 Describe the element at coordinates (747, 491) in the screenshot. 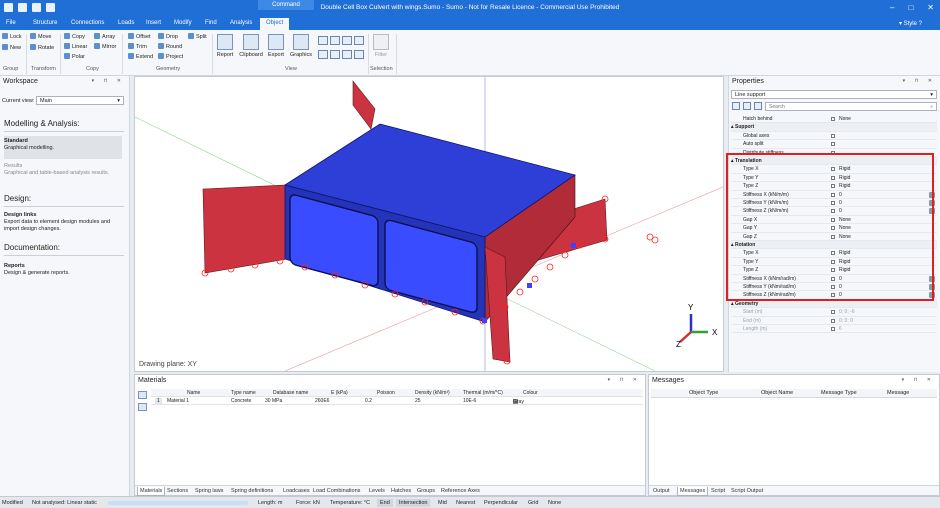

I see `tab-script-output: Script Output` at that location.